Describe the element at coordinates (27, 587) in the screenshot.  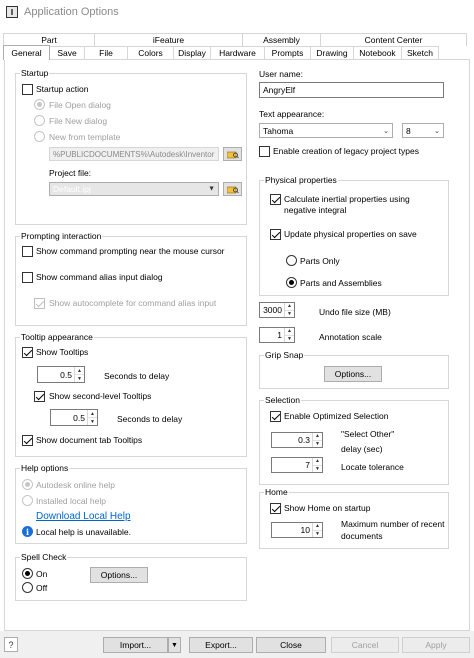
I see `spell-off-radio` at that location.